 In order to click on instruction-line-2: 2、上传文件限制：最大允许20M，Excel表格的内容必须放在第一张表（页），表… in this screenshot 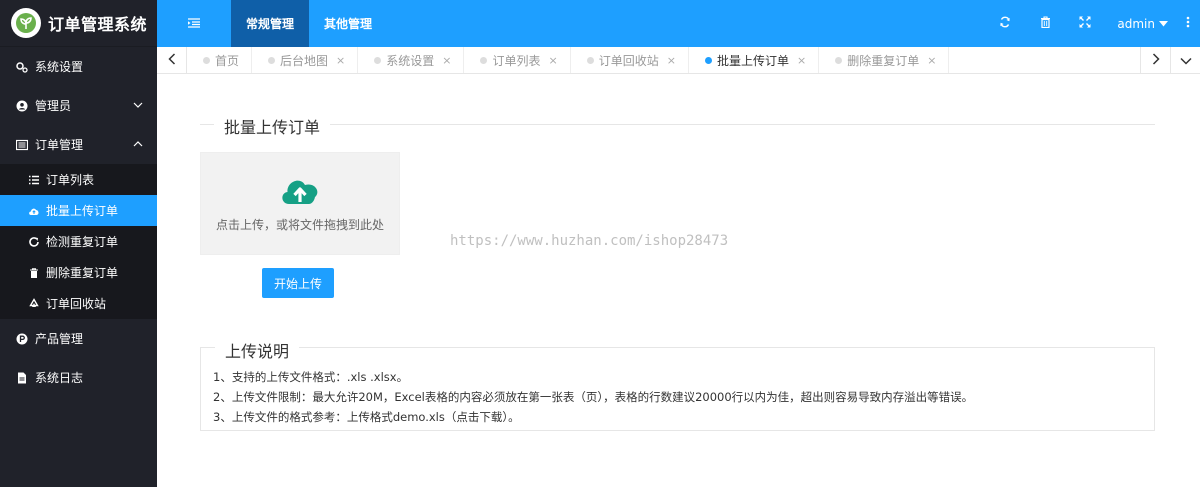, I will do `click(593, 397)`.